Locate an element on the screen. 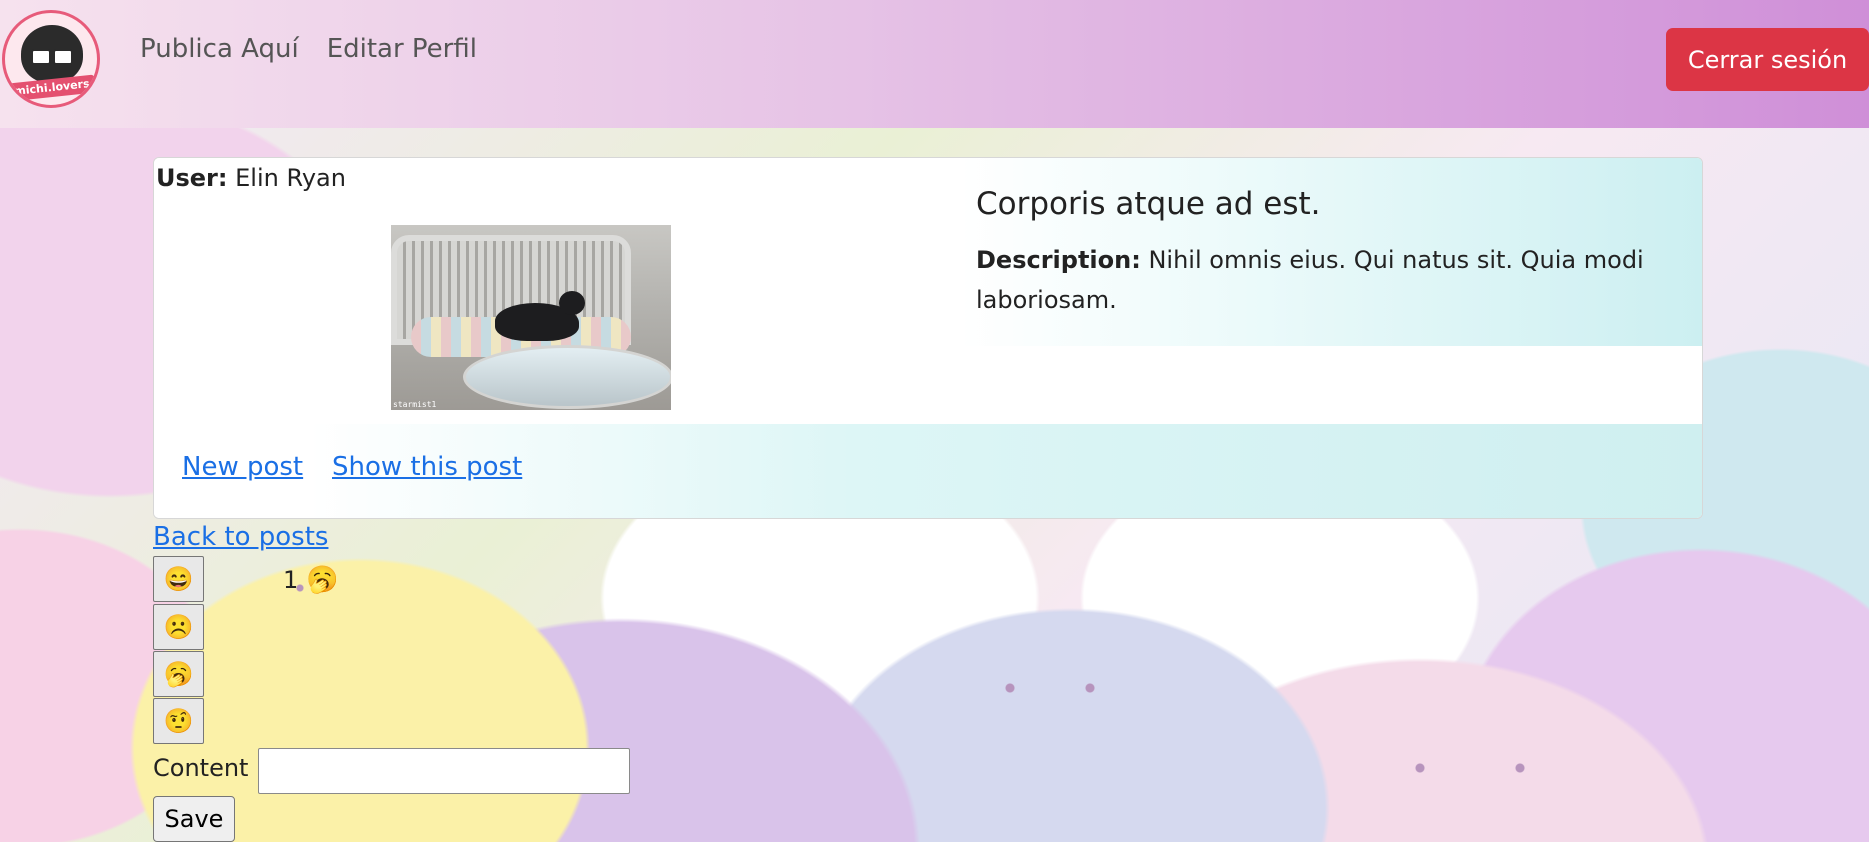 Image resolution: width=1869 pixels, height=842 pixels. grinning-face-icon: 😄 is located at coordinates (178, 579).